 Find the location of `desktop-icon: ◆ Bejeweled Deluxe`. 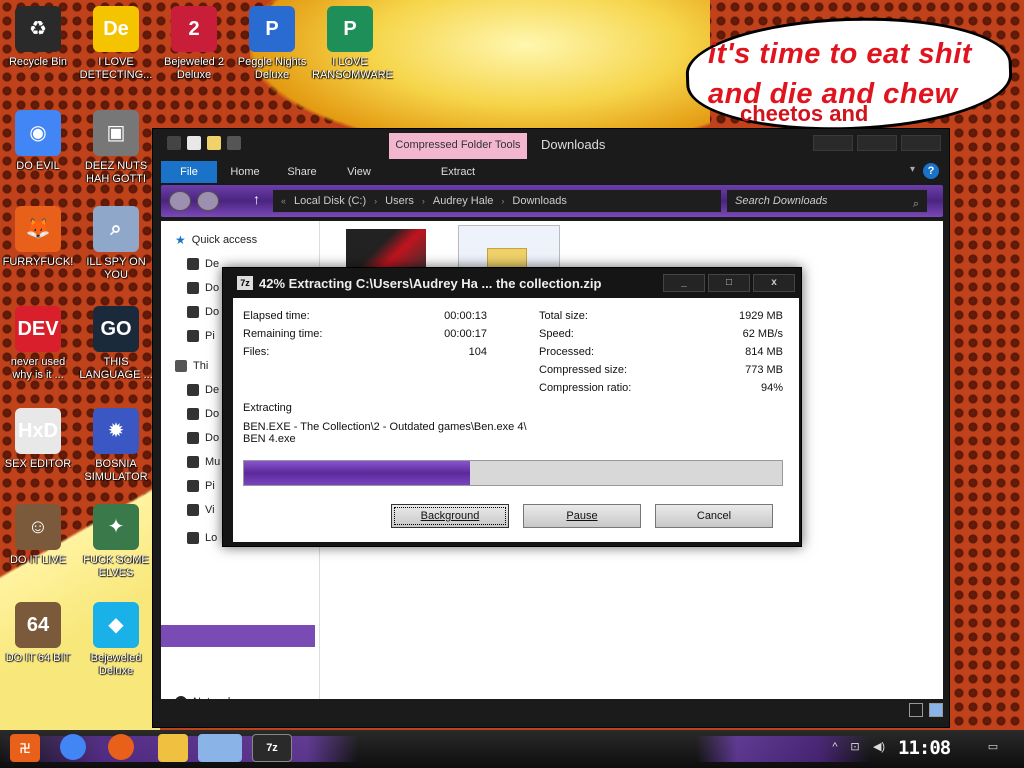

desktop-icon: ◆ Bejeweled Deluxe is located at coordinates (116, 640).